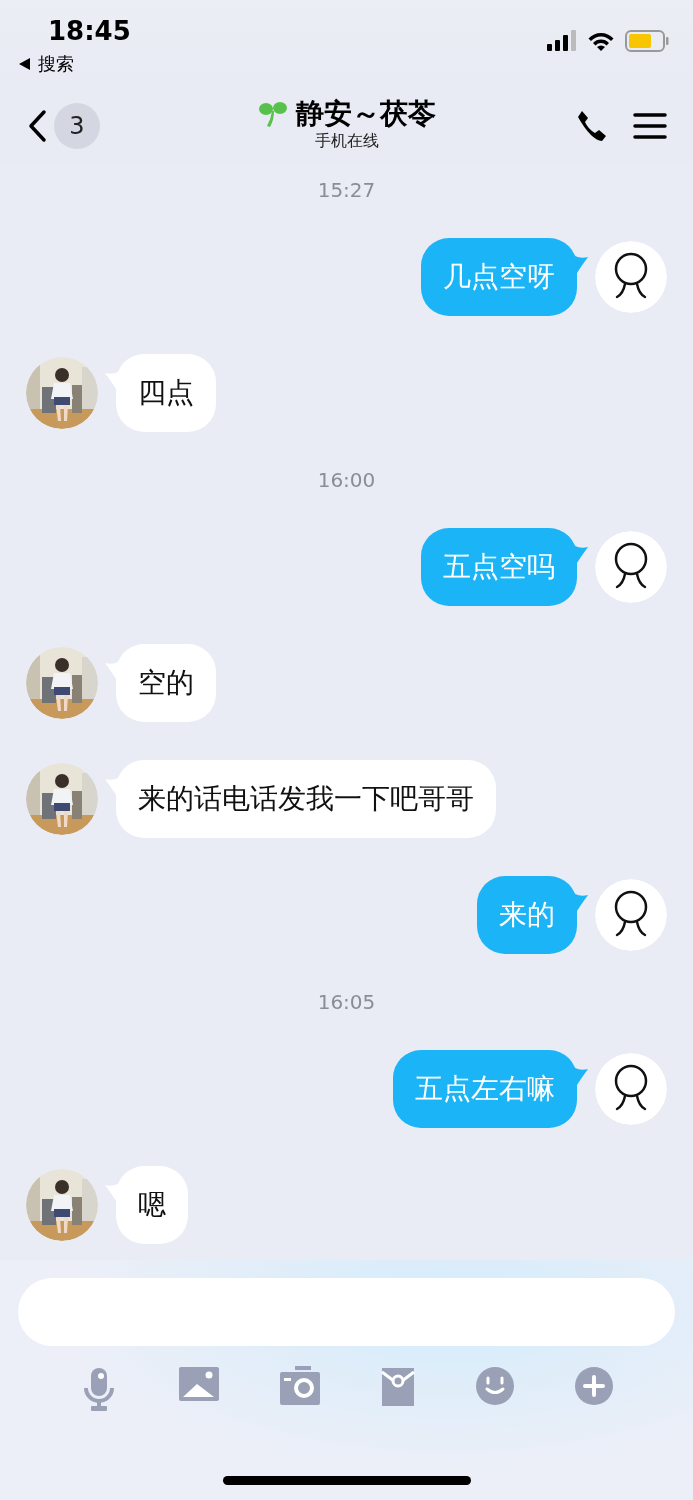 The height and width of the screenshot is (1500, 693). What do you see at coordinates (495, 1386) in the screenshot?
I see `emoji-icon` at bounding box center [495, 1386].